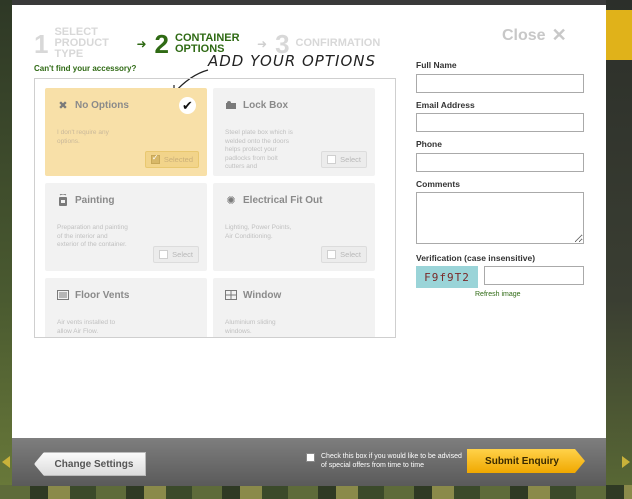  What do you see at coordinates (250, 327) in the screenshot?
I see `option-description: Aluminium sliding windows.` at bounding box center [250, 327].